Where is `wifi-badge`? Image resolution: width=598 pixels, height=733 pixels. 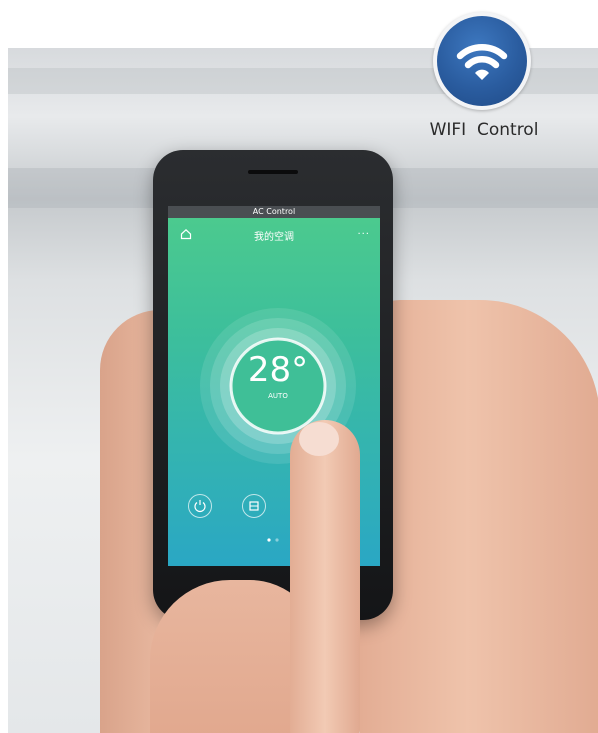 wifi-badge is located at coordinates (482, 61).